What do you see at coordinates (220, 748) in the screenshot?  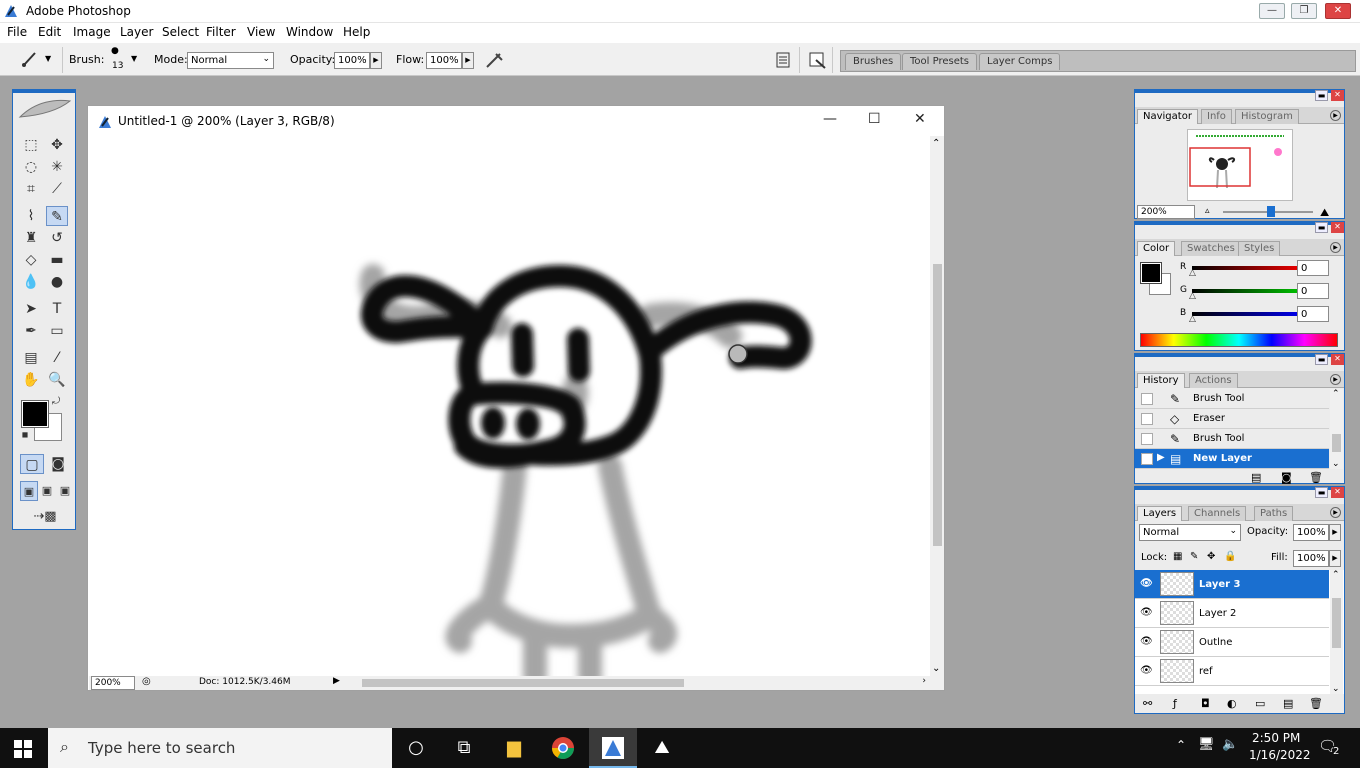 I see `taskbar-search-box: ⌕ Type here to search` at bounding box center [220, 748].